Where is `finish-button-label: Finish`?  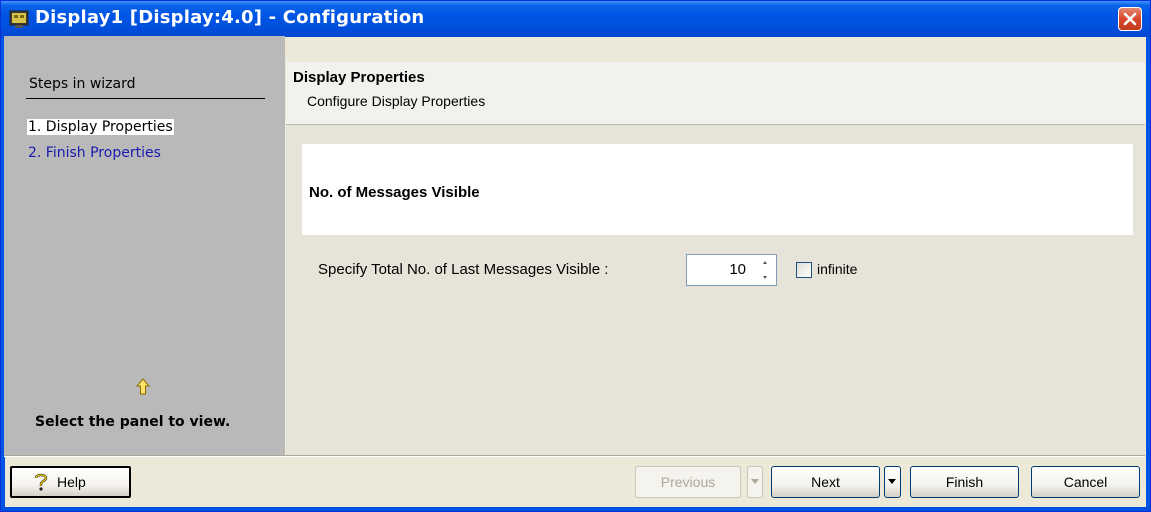
finish-button-label: Finish is located at coordinates (964, 482).